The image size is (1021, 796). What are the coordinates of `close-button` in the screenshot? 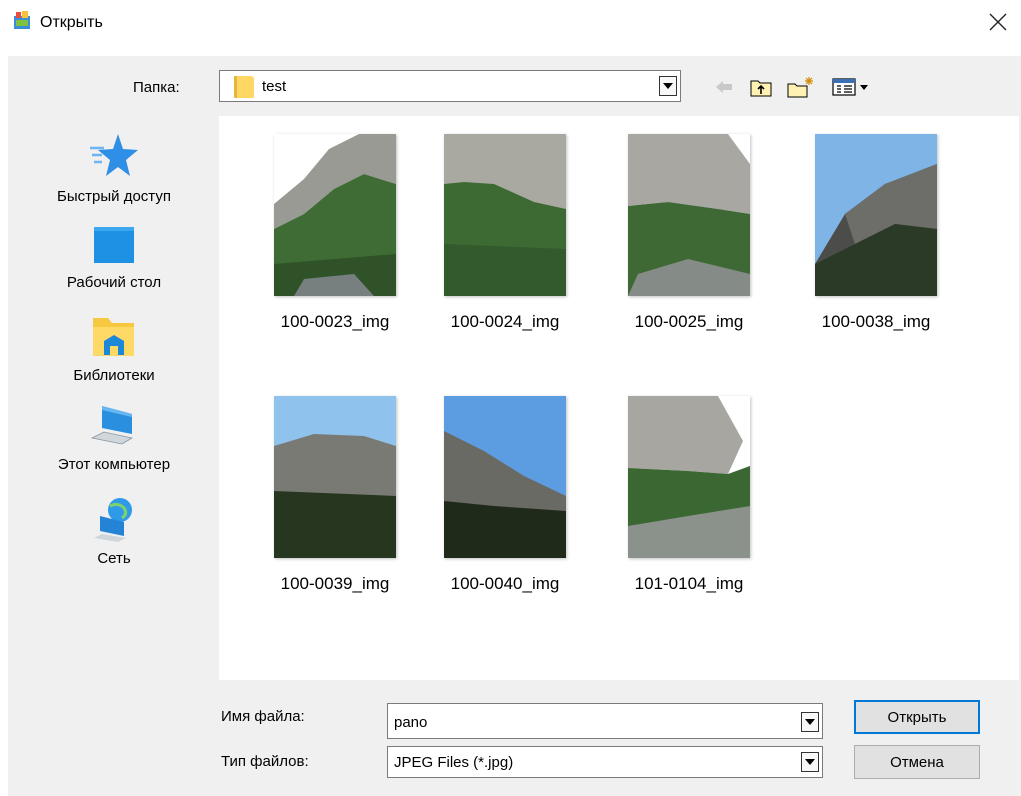 It's located at (998, 22).